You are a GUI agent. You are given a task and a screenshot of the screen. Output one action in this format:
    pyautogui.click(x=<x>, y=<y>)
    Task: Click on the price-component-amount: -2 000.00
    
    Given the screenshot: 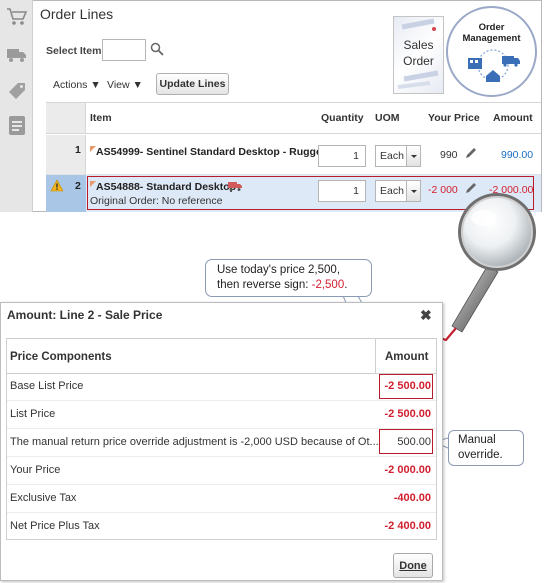 What is the action you would take?
    pyautogui.click(x=407, y=470)
    